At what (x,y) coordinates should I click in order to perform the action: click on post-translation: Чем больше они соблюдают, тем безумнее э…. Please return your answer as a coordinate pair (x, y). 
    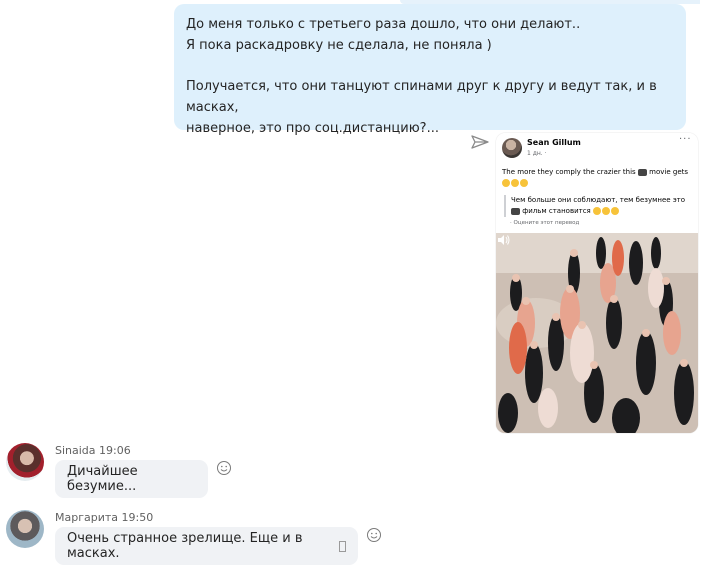
    Looking at the image, I should click on (596, 206).